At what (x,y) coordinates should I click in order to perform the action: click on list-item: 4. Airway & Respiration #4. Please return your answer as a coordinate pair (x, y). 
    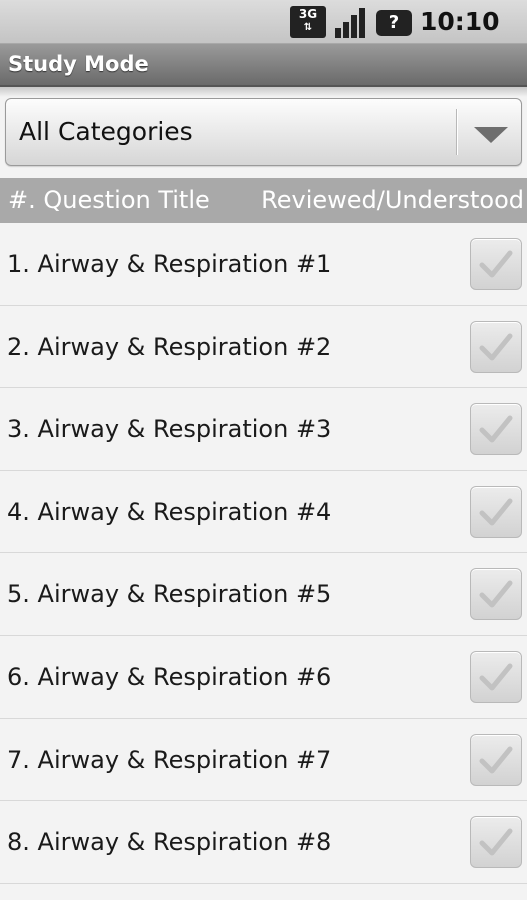
    Looking at the image, I should click on (263, 512).